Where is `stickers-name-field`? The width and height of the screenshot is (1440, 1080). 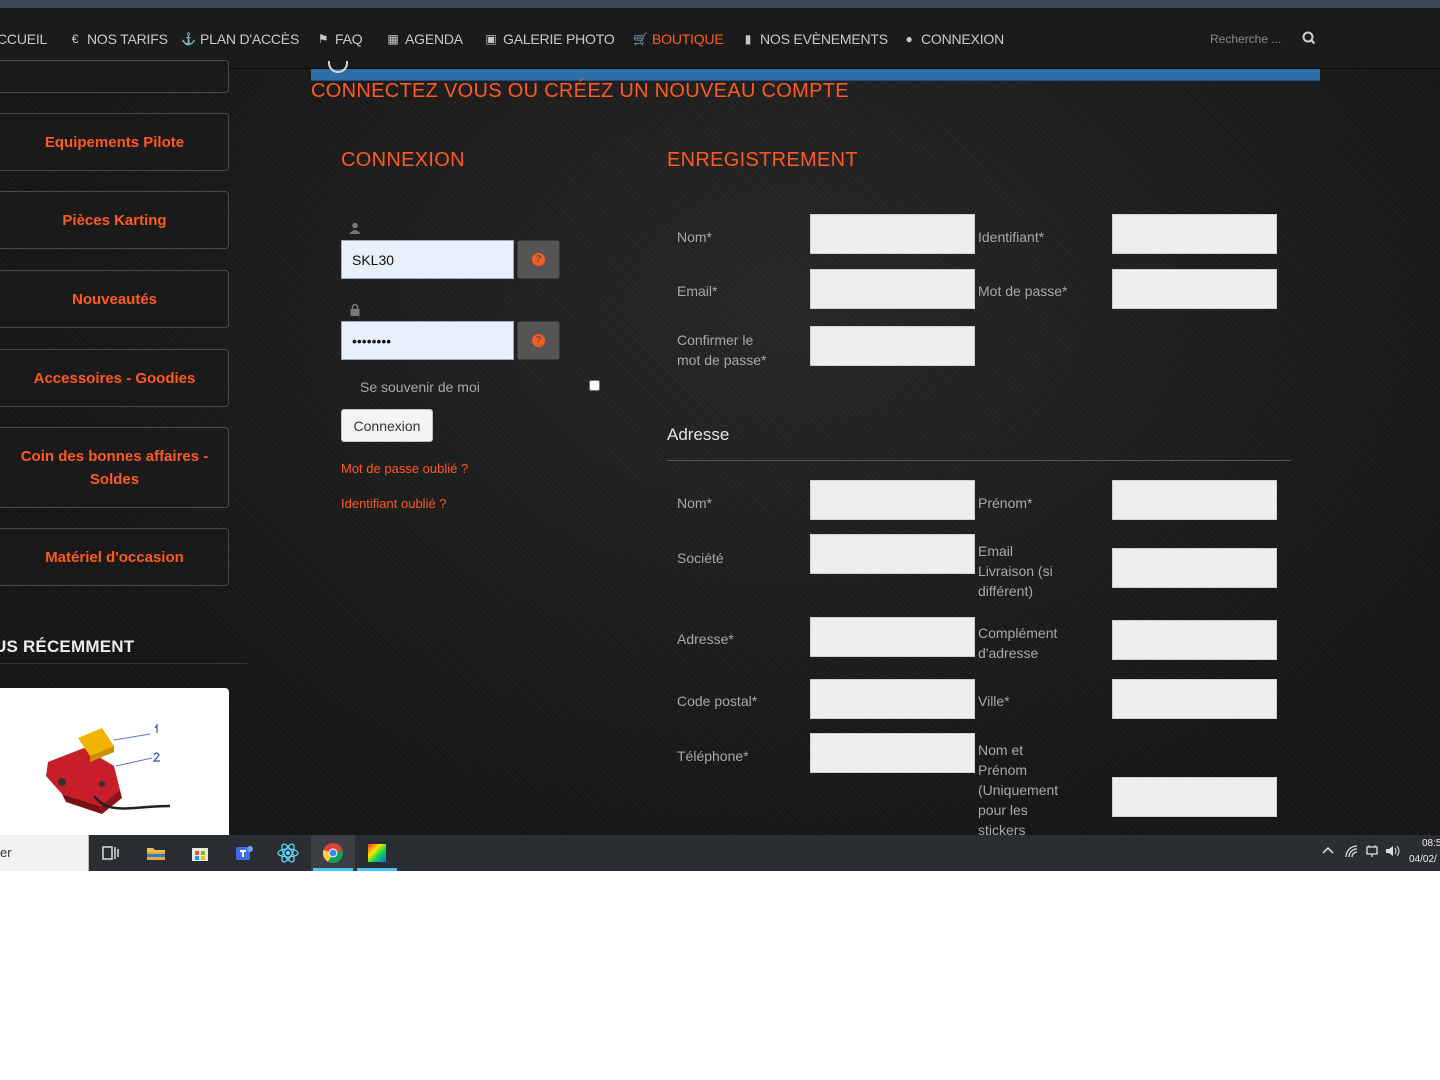
stickers-name-field is located at coordinates (1194, 797).